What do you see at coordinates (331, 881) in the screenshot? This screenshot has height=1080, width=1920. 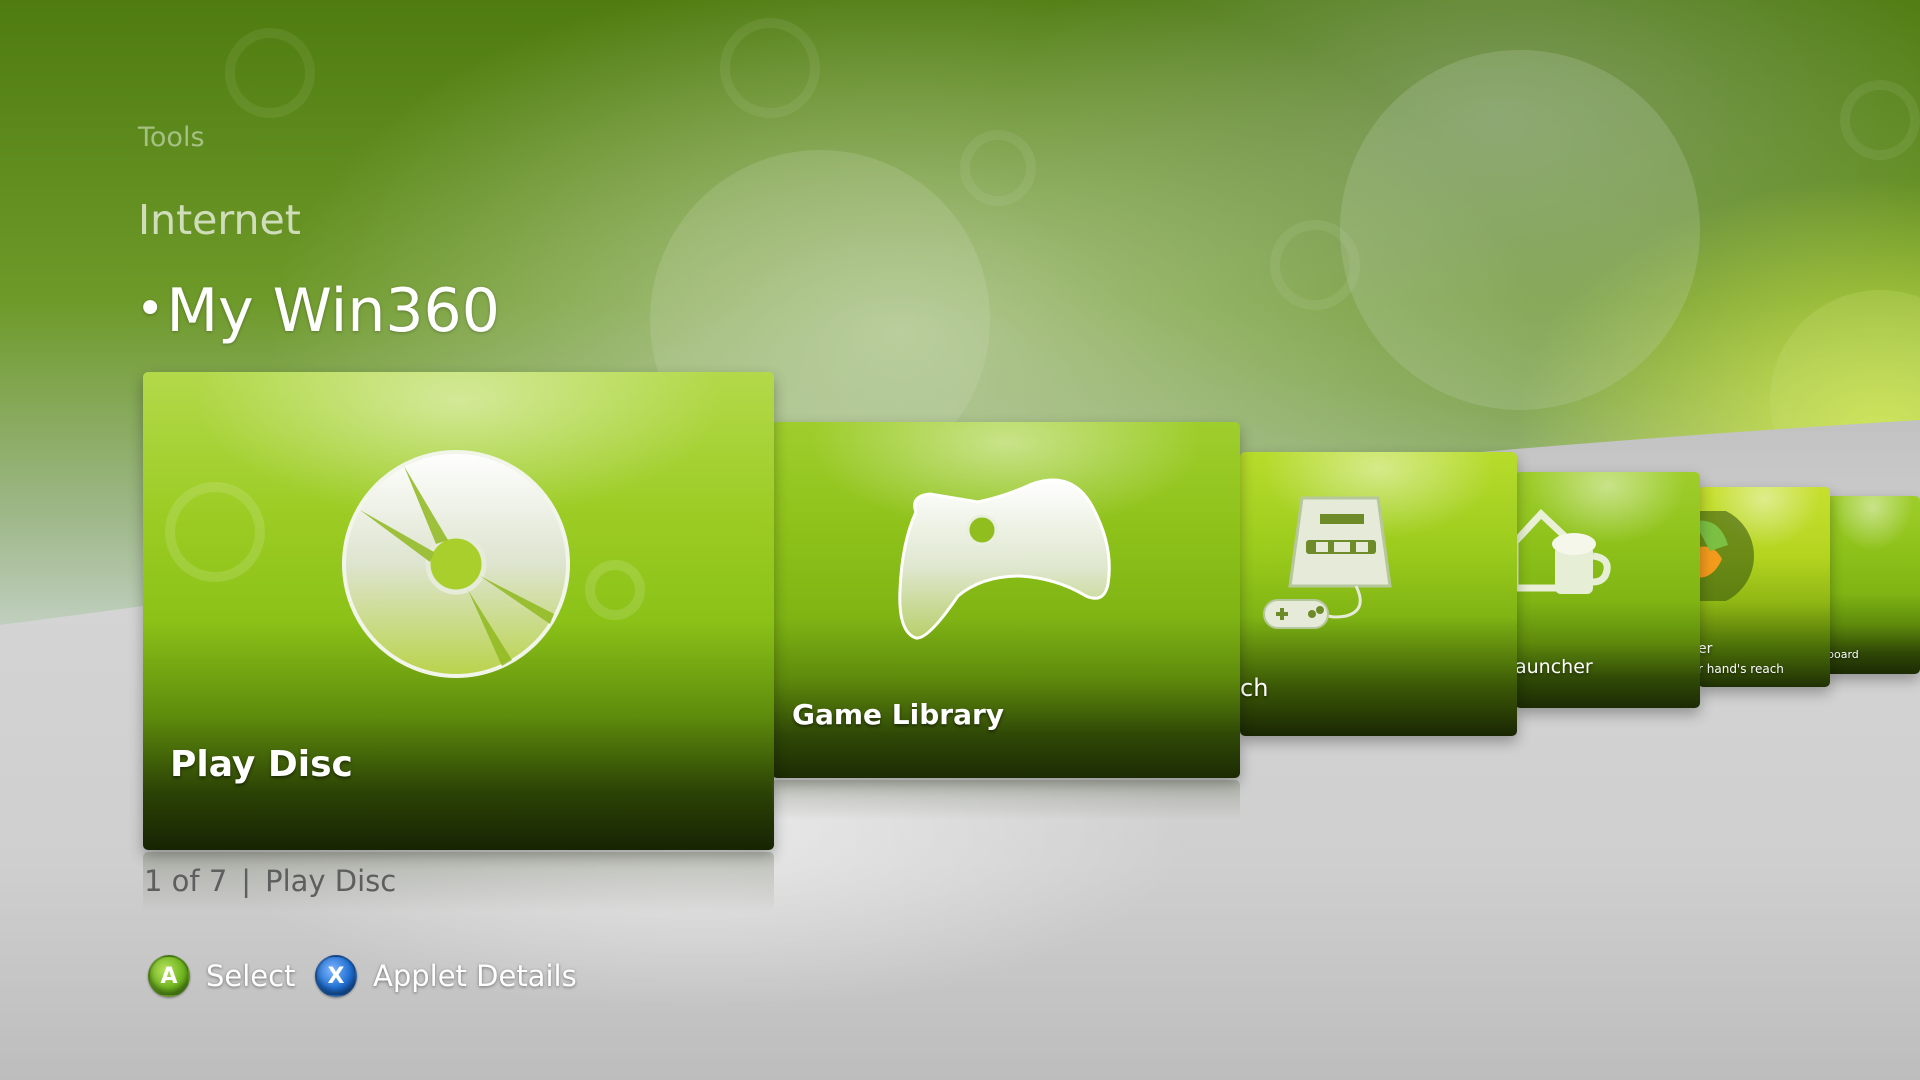 I see `selection-name: Play Disc` at bounding box center [331, 881].